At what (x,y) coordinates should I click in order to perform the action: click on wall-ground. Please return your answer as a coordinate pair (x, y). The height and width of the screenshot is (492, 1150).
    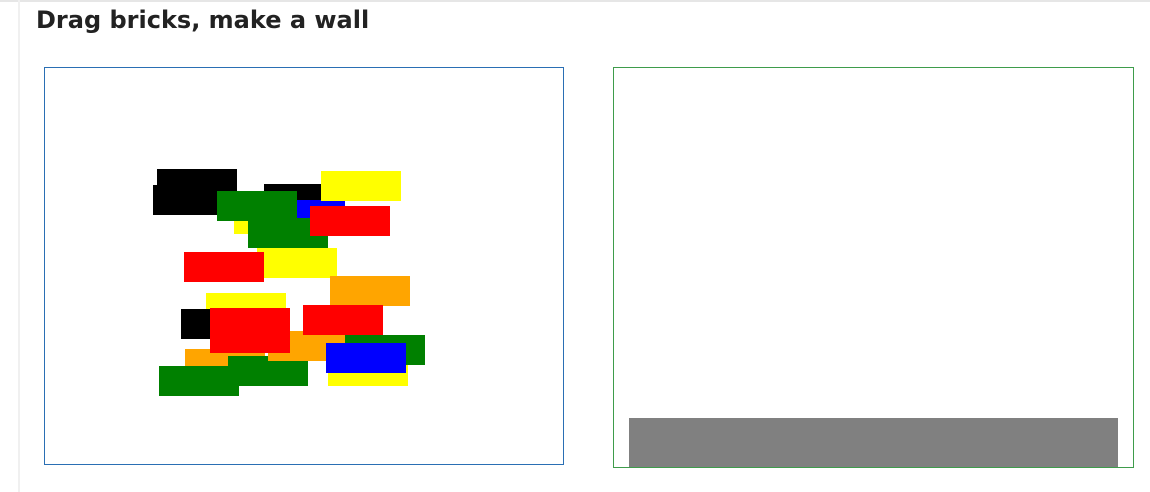
    Looking at the image, I should click on (873, 442).